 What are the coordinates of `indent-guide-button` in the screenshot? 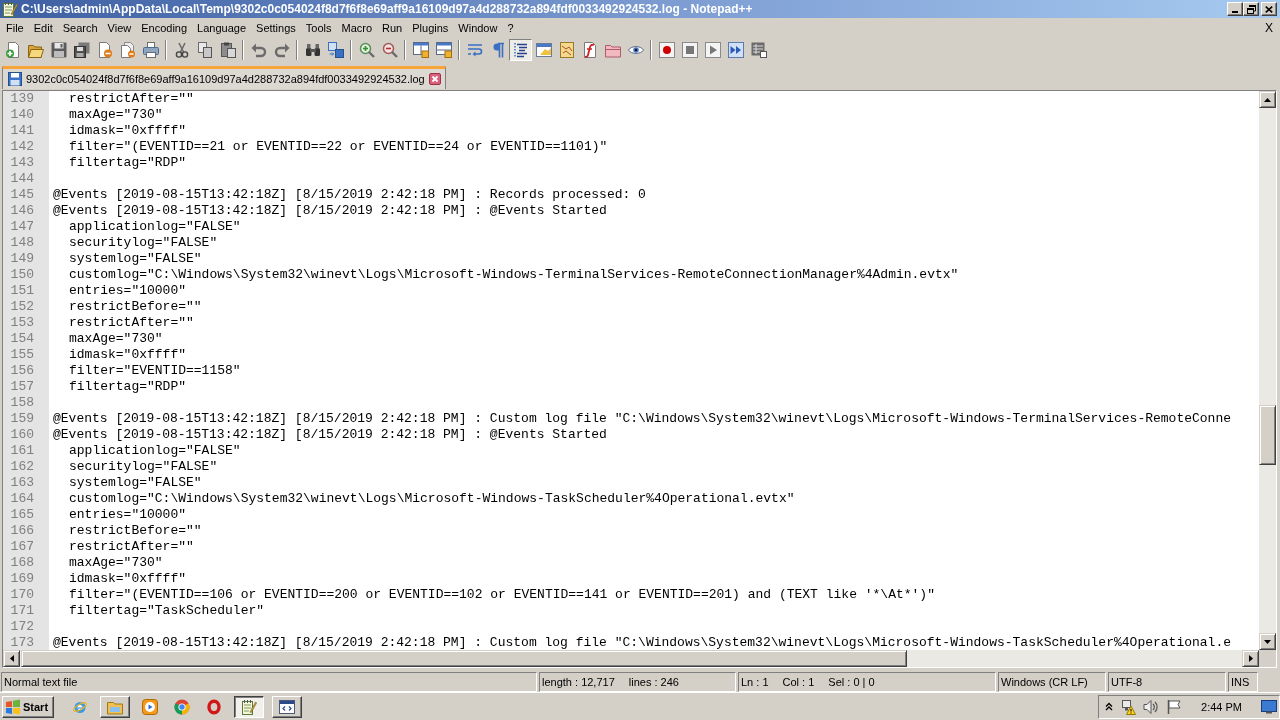 It's located at (520, 50).